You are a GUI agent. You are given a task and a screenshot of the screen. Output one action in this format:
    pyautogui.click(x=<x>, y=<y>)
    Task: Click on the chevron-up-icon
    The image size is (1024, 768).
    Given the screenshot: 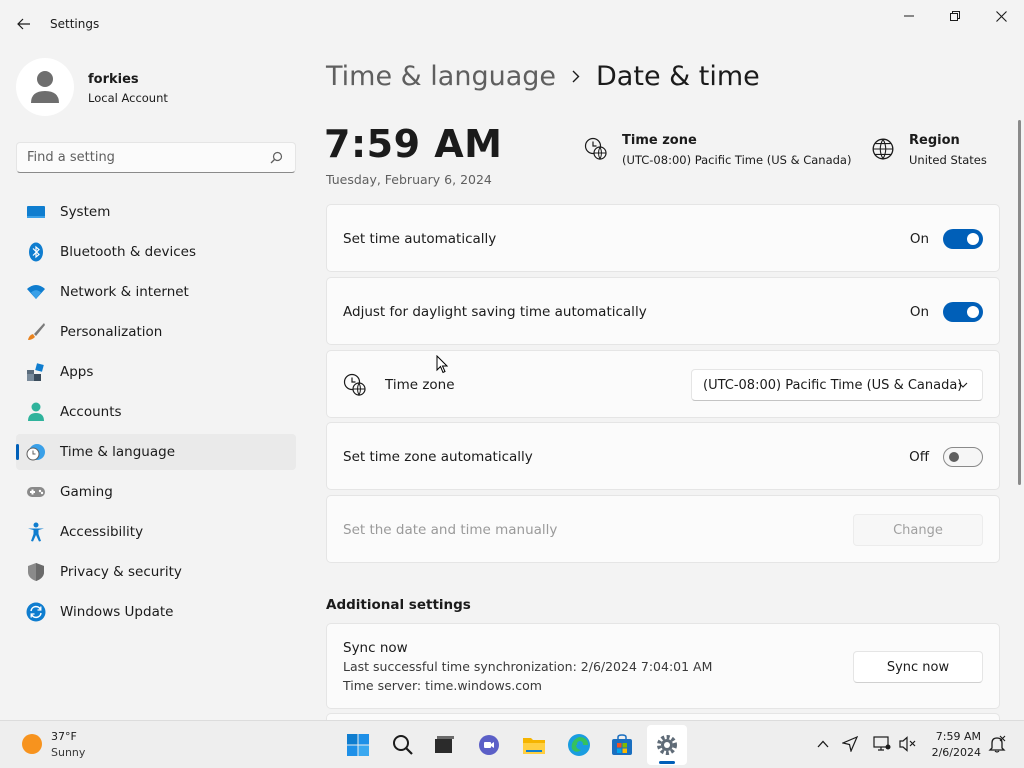 What is the action you would take?
    pyautogui.click(x=823, y=744)
    